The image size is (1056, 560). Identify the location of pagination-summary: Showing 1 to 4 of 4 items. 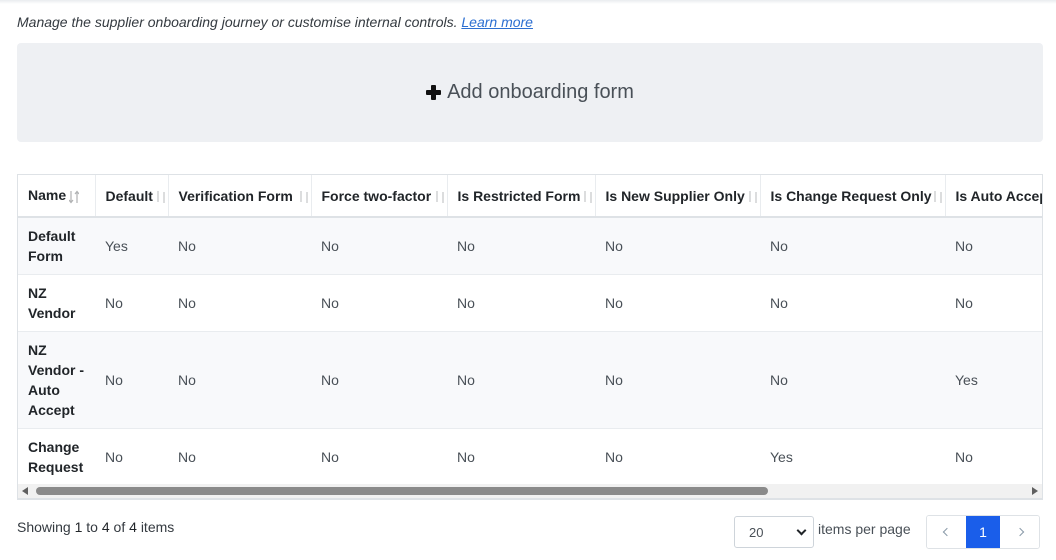
(96, 527).